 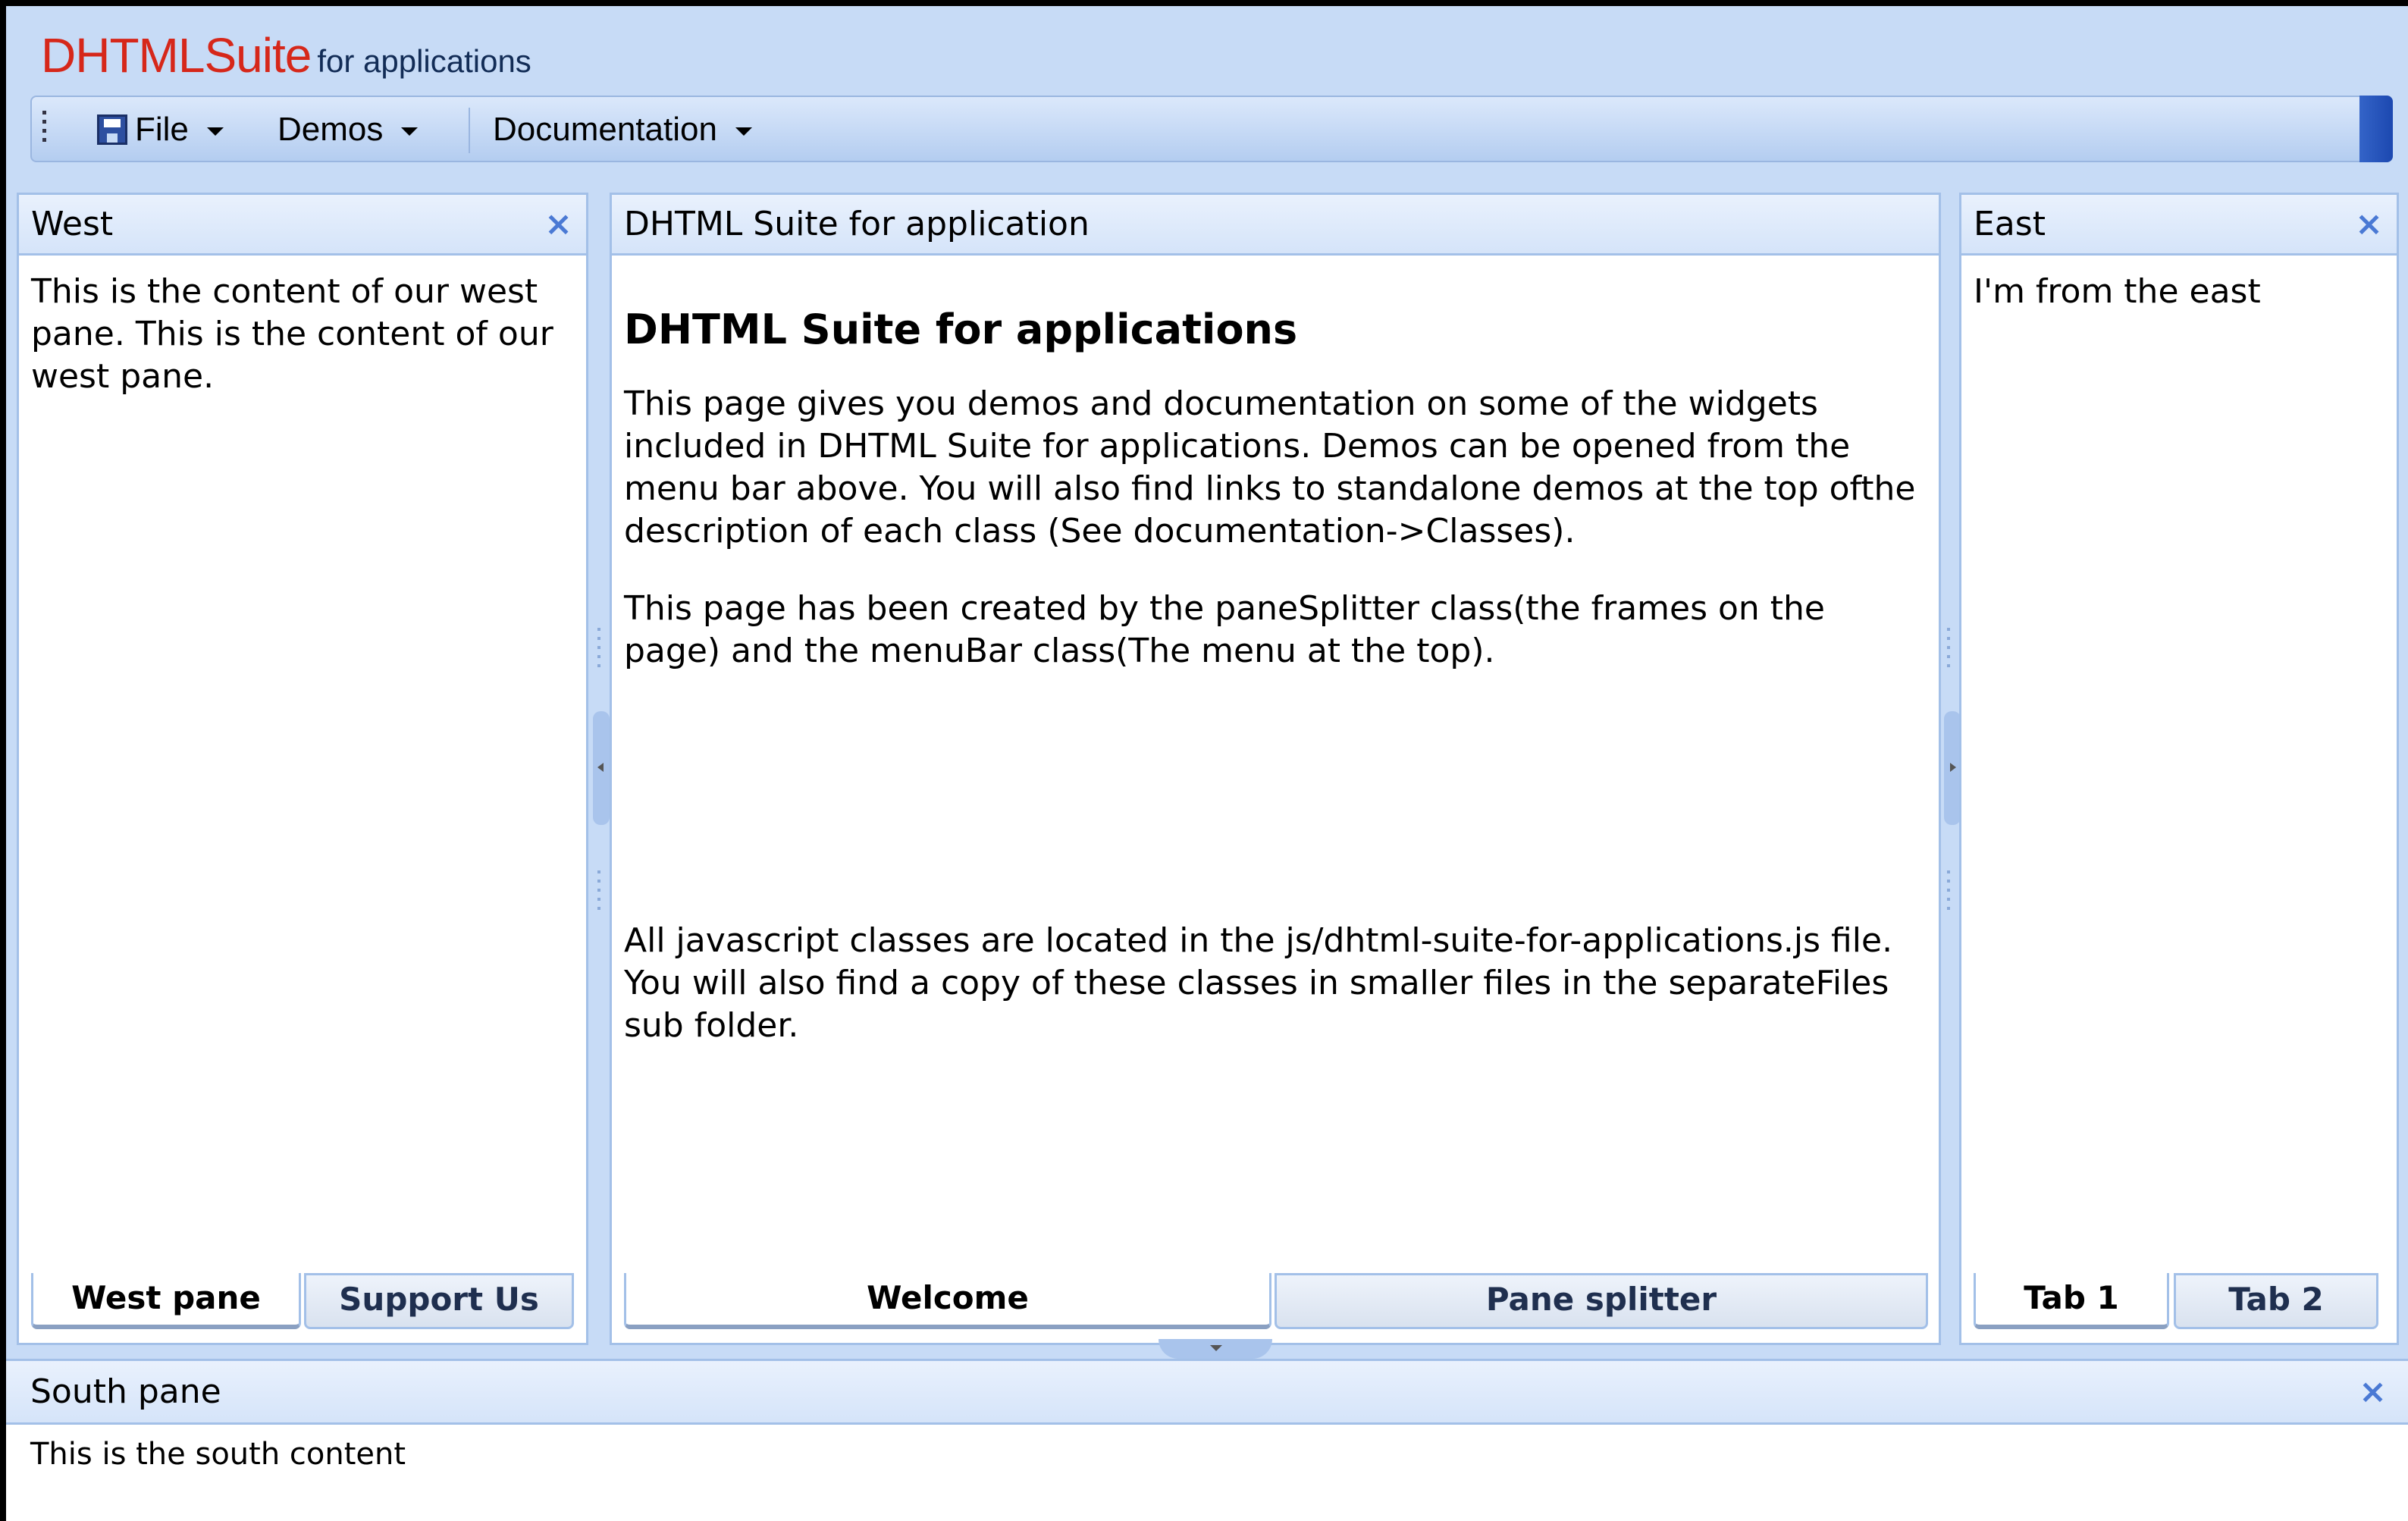 I want to click on menu-documentation-label: Documentation, so click(x=605, y=129).